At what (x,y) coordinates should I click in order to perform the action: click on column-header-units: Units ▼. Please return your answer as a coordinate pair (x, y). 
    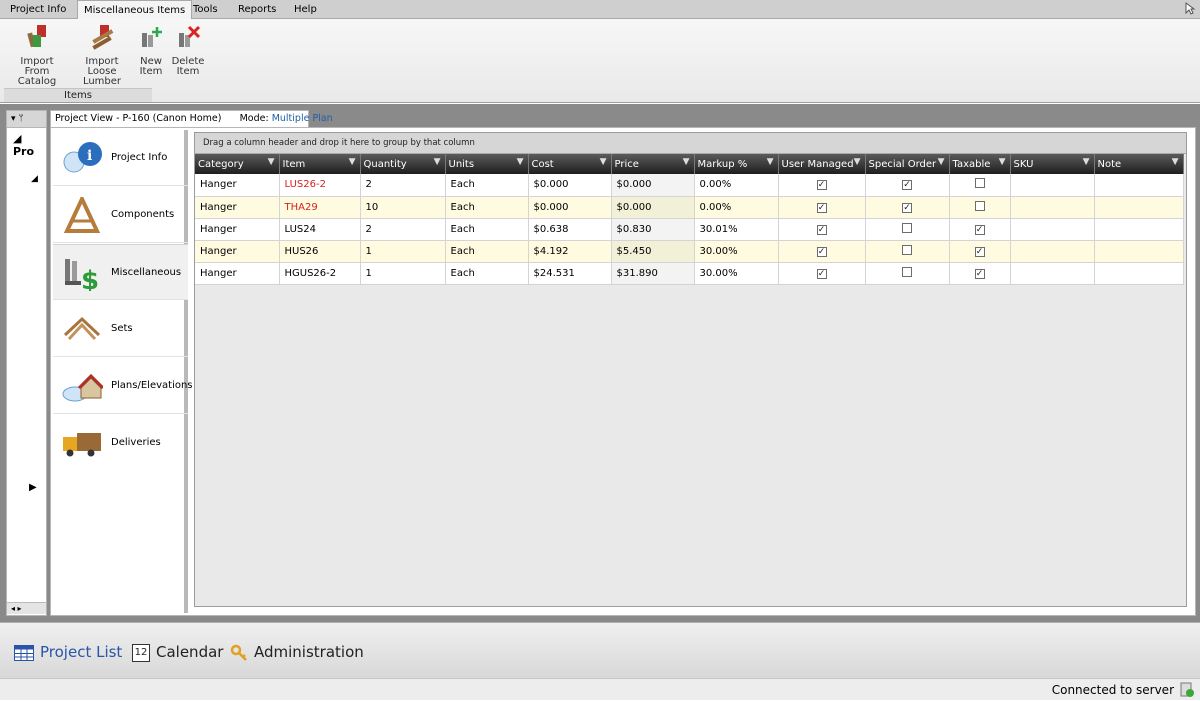
    Looking at the image, I should click on (487, 164).